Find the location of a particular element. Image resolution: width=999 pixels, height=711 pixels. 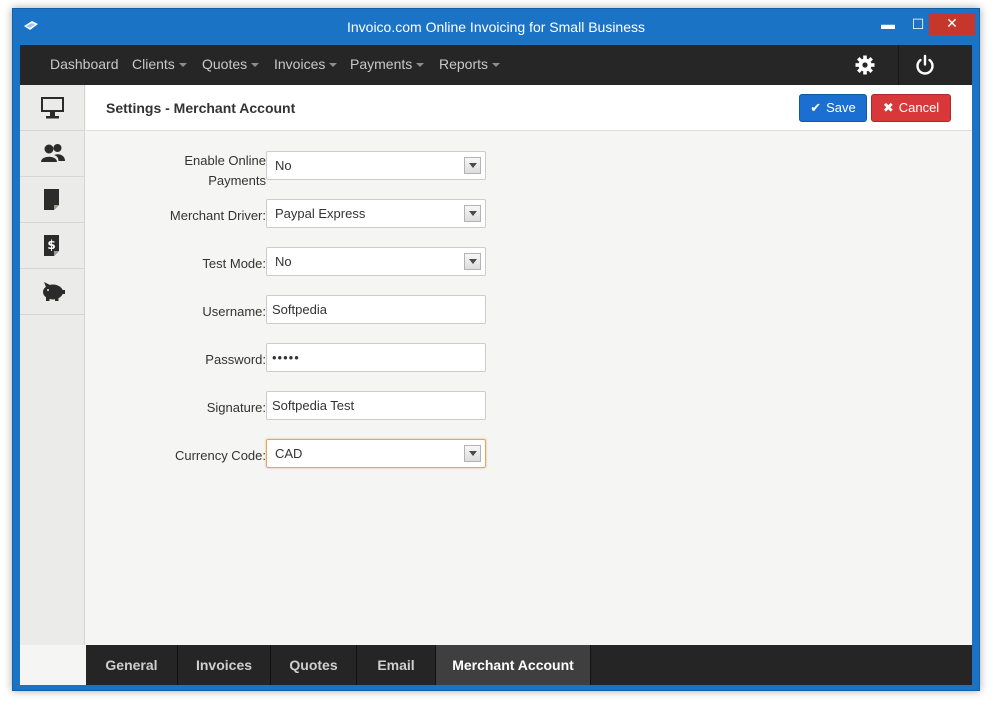

check-icon: ✔ is located at coordinates (816, 107).